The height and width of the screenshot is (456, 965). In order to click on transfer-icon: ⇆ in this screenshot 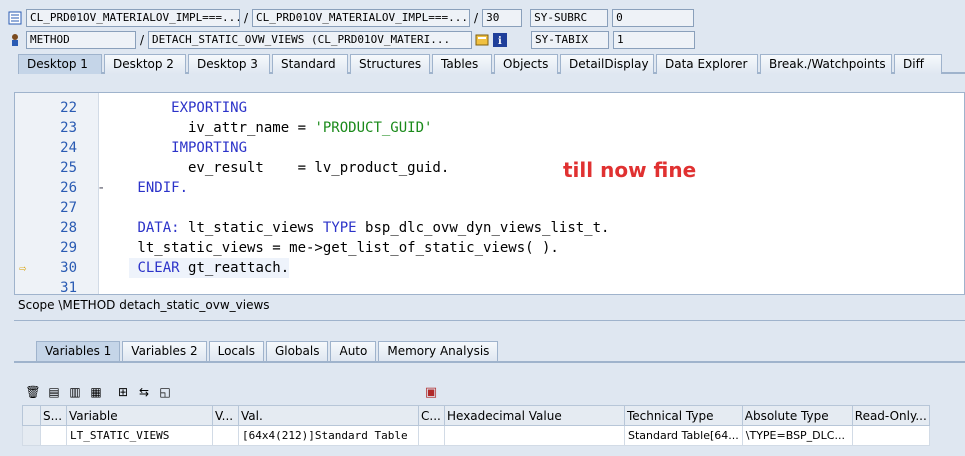, I will do `click(144, 392)`.